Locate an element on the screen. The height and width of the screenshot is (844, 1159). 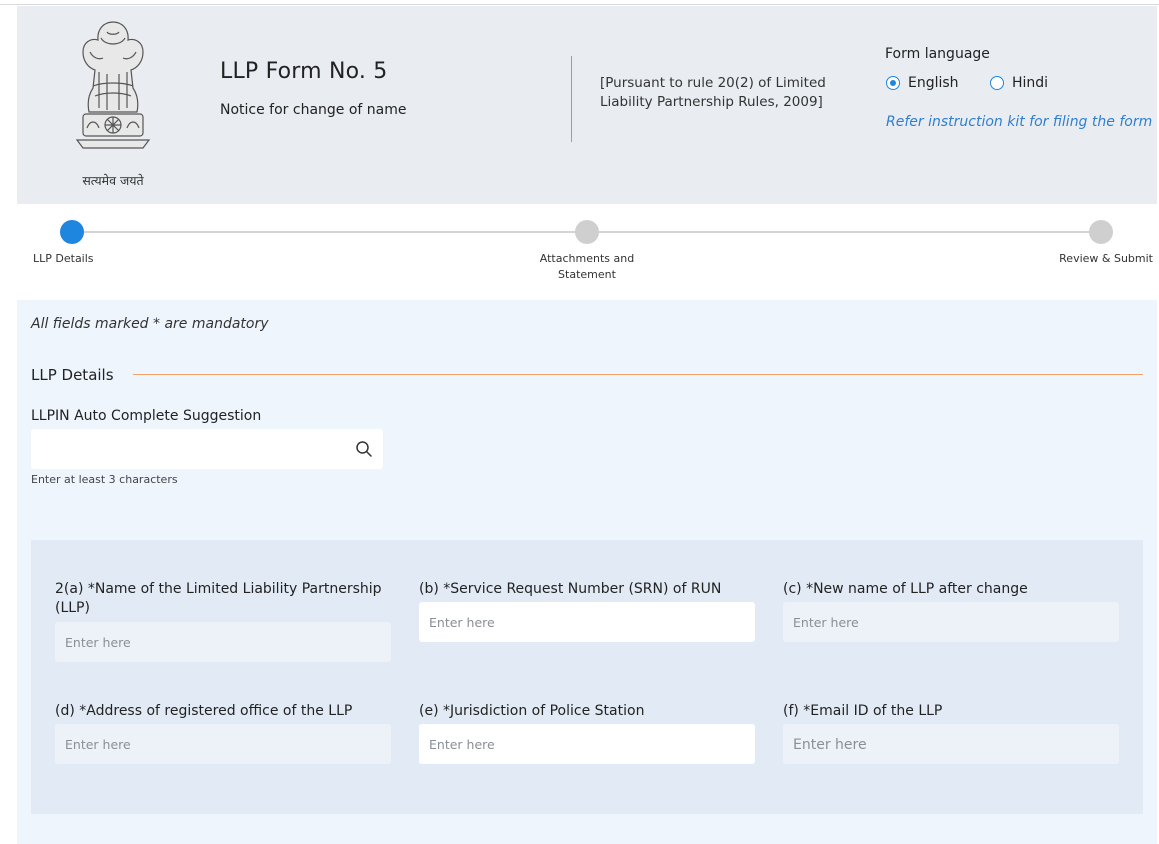
step-review-submit-label: Review & Submit is located at coordinates (1106, 258).